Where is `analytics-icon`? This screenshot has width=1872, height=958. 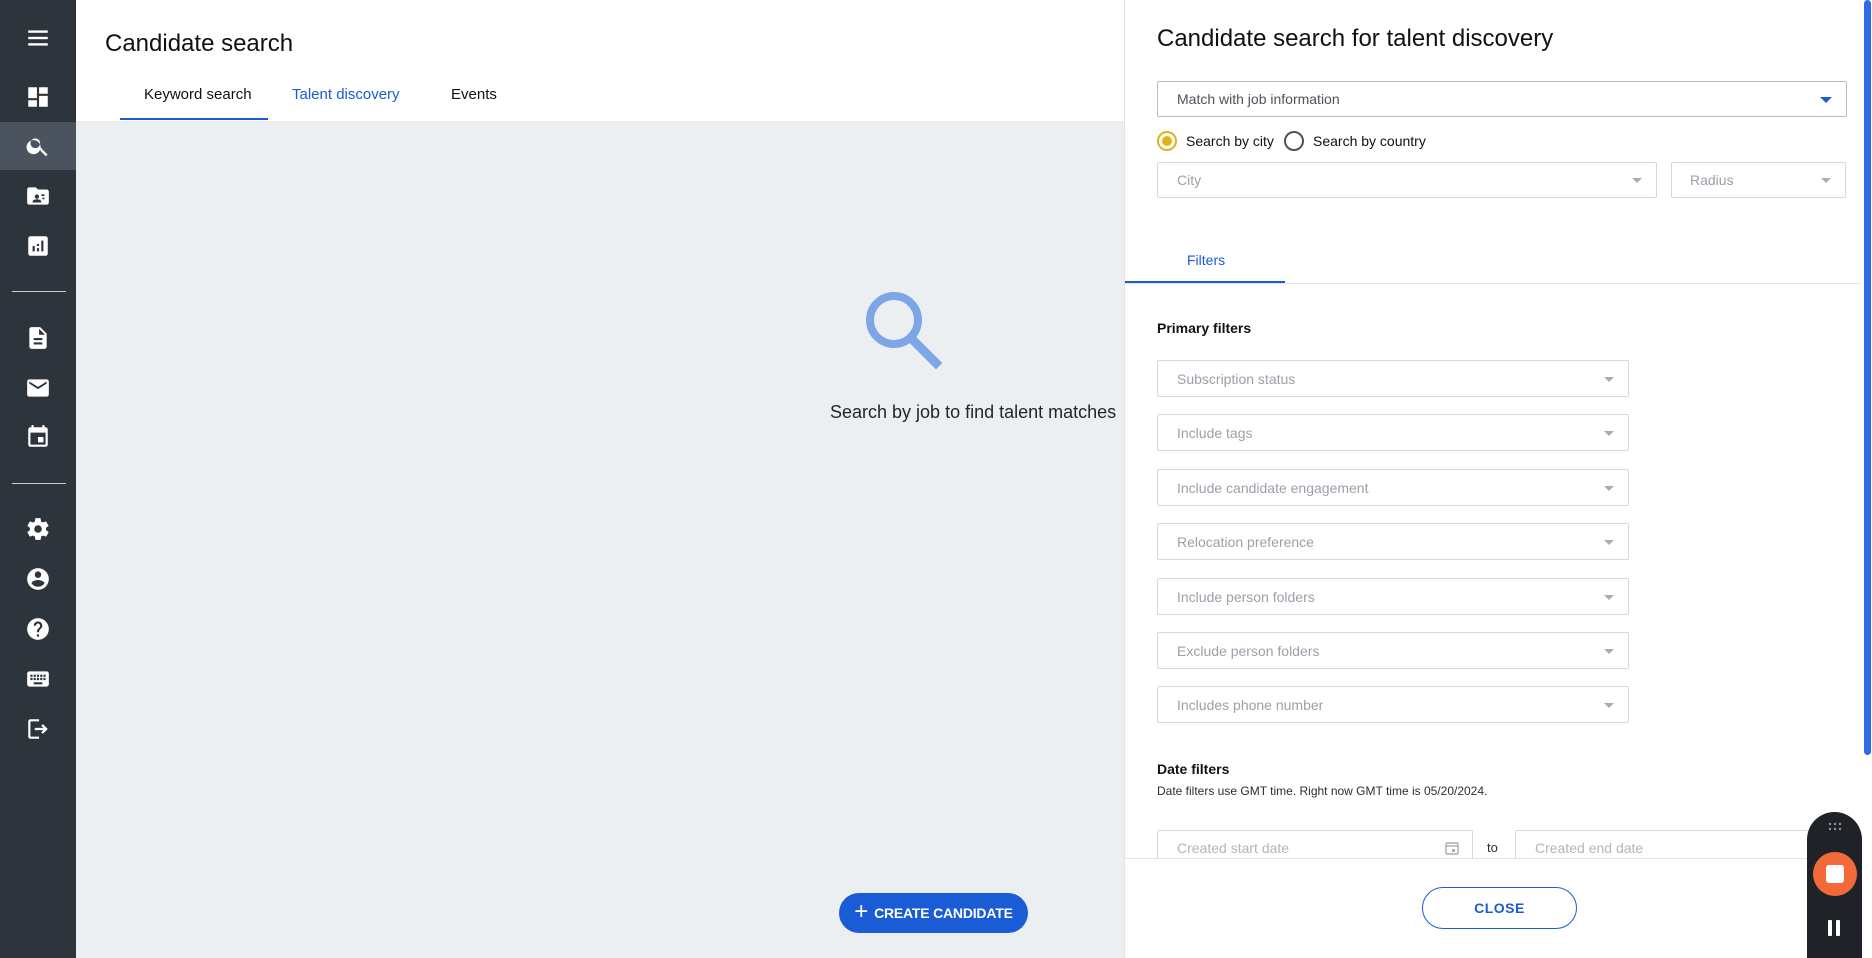
analytics-icon is located at coordinates (38, 246).